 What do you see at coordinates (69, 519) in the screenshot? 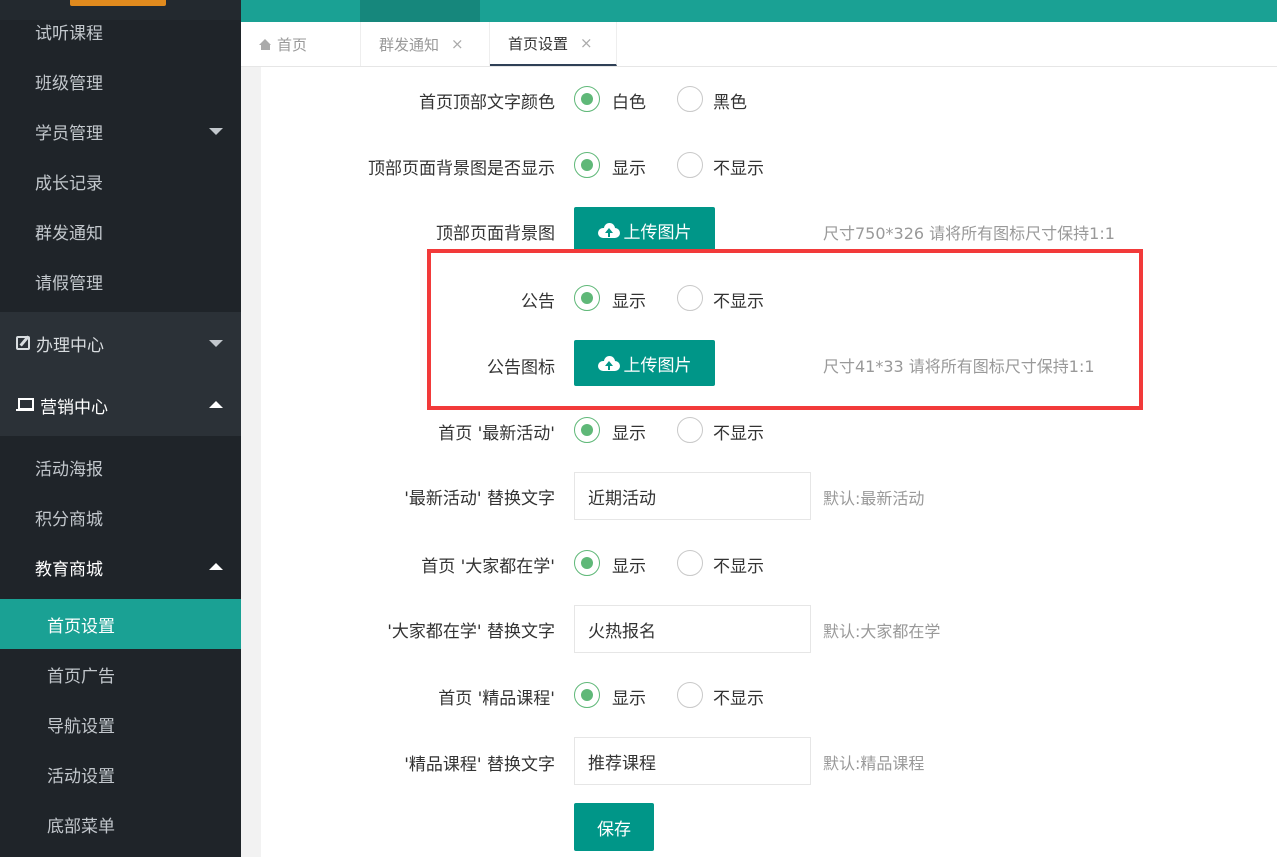
I see `sidebar-item-label: 积分商城` at bounding box center [69, 519].